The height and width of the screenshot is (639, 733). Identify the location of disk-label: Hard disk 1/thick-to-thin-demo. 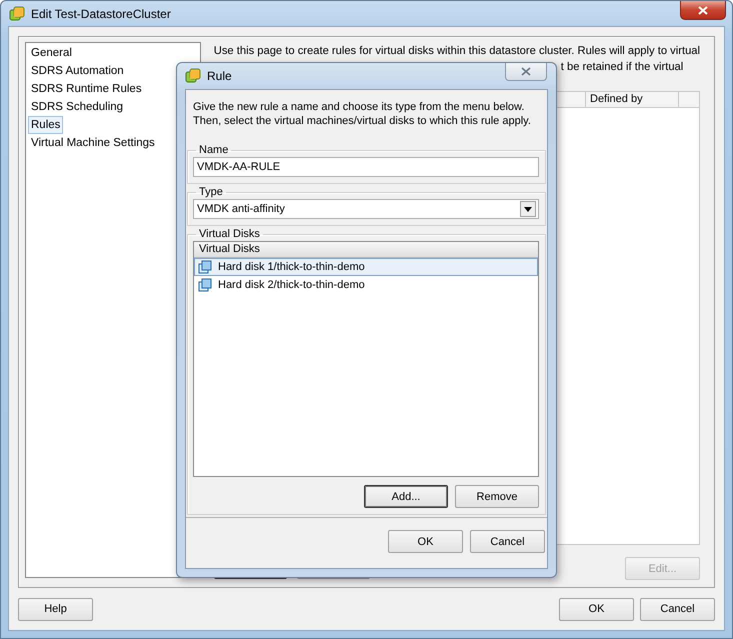
(291, 267).